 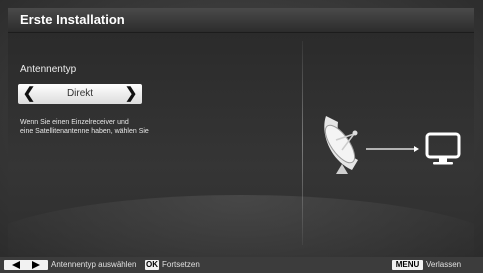 I want to click on hint-line-2: eine Satellitenantenne haben, wählen Sie, so click(x=84, y=131).